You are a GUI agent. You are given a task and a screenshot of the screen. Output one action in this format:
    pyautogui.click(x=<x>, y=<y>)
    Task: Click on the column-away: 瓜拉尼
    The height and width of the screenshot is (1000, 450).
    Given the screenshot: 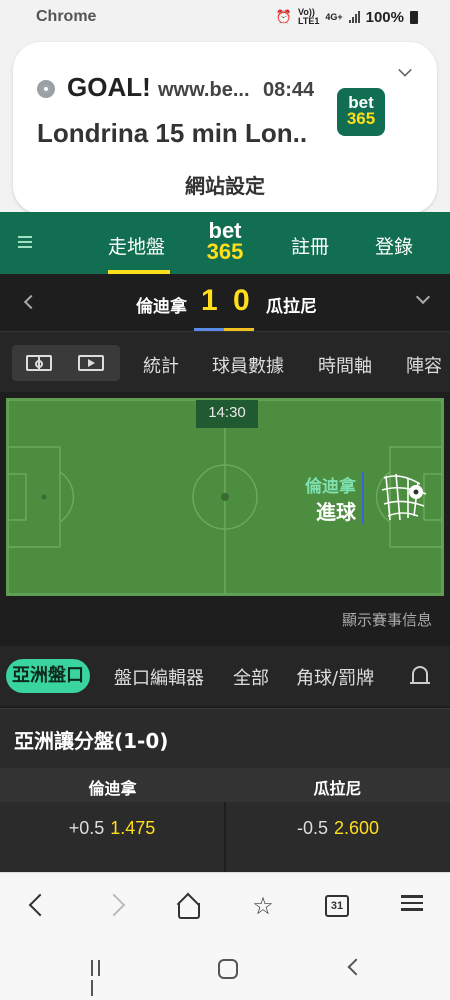 What is the action you would take?
    pyautogui.click(x=337, y=788)
    